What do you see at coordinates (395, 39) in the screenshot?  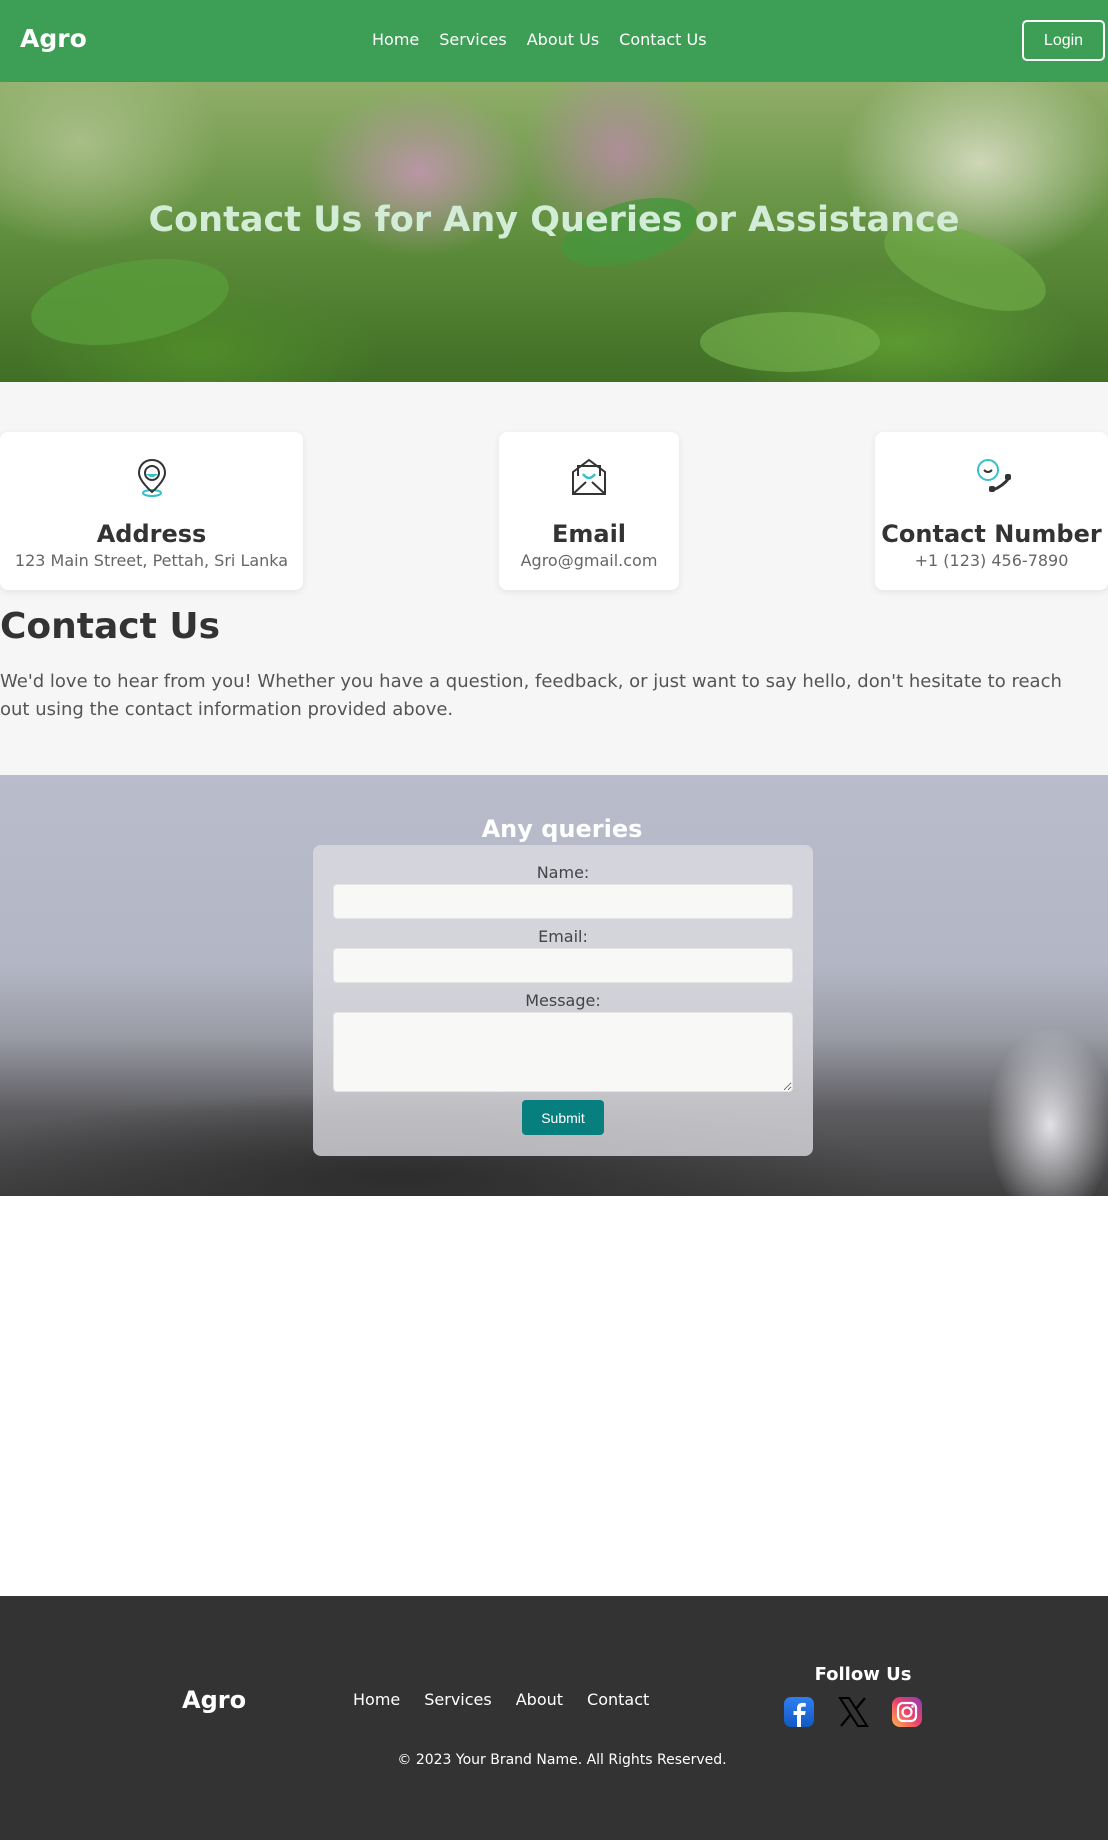 I see `nav-link-home: Home` at bounding box center [395, 39].